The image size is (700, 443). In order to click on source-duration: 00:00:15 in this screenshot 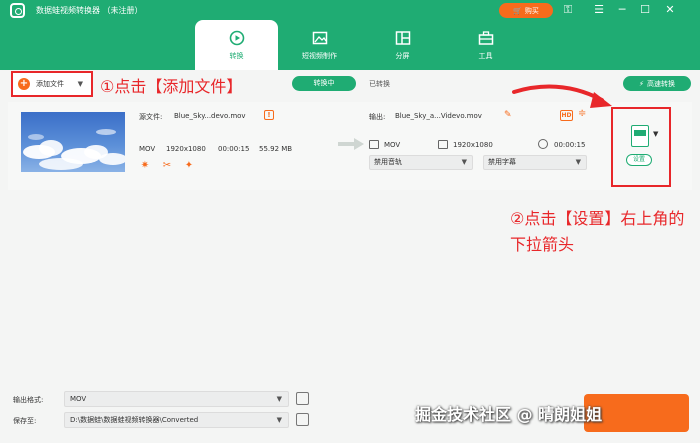, I will do `click(234, 149)`.